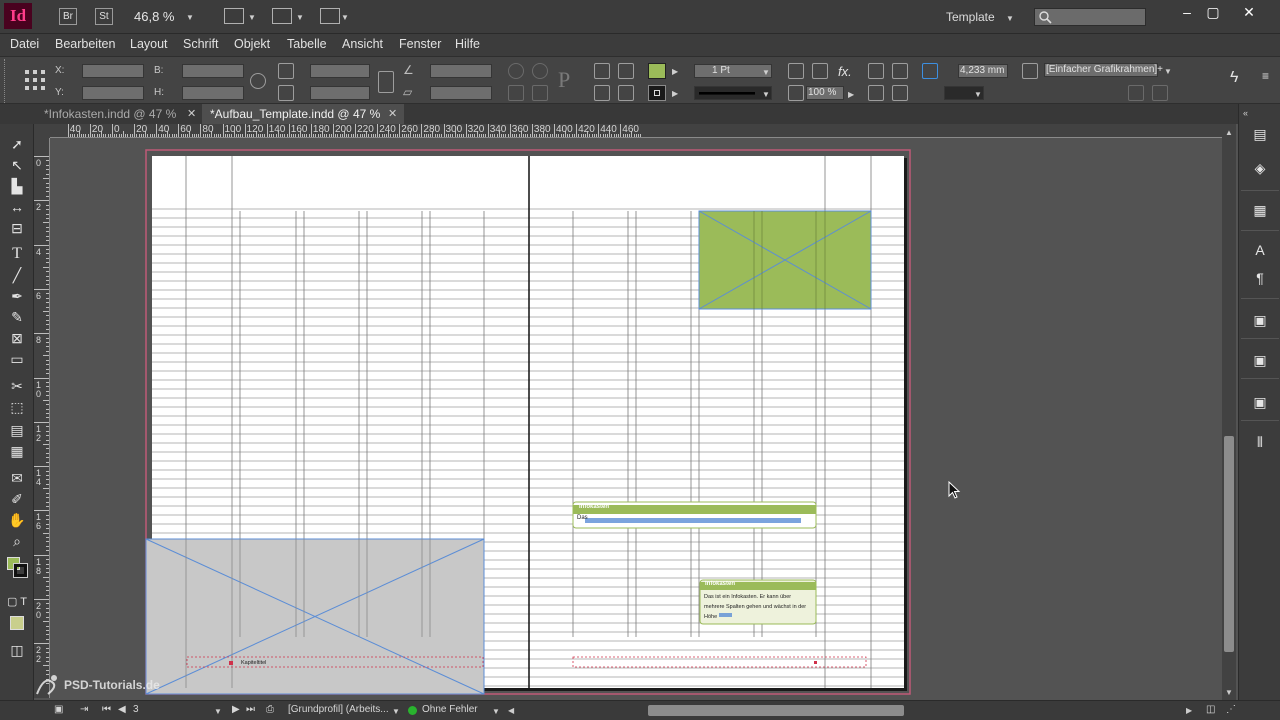  What do you see at coordinates (1229, 132) in the screenshot?
I see `scroll-up-icon: ▲` at bounding box center [1229, 132].